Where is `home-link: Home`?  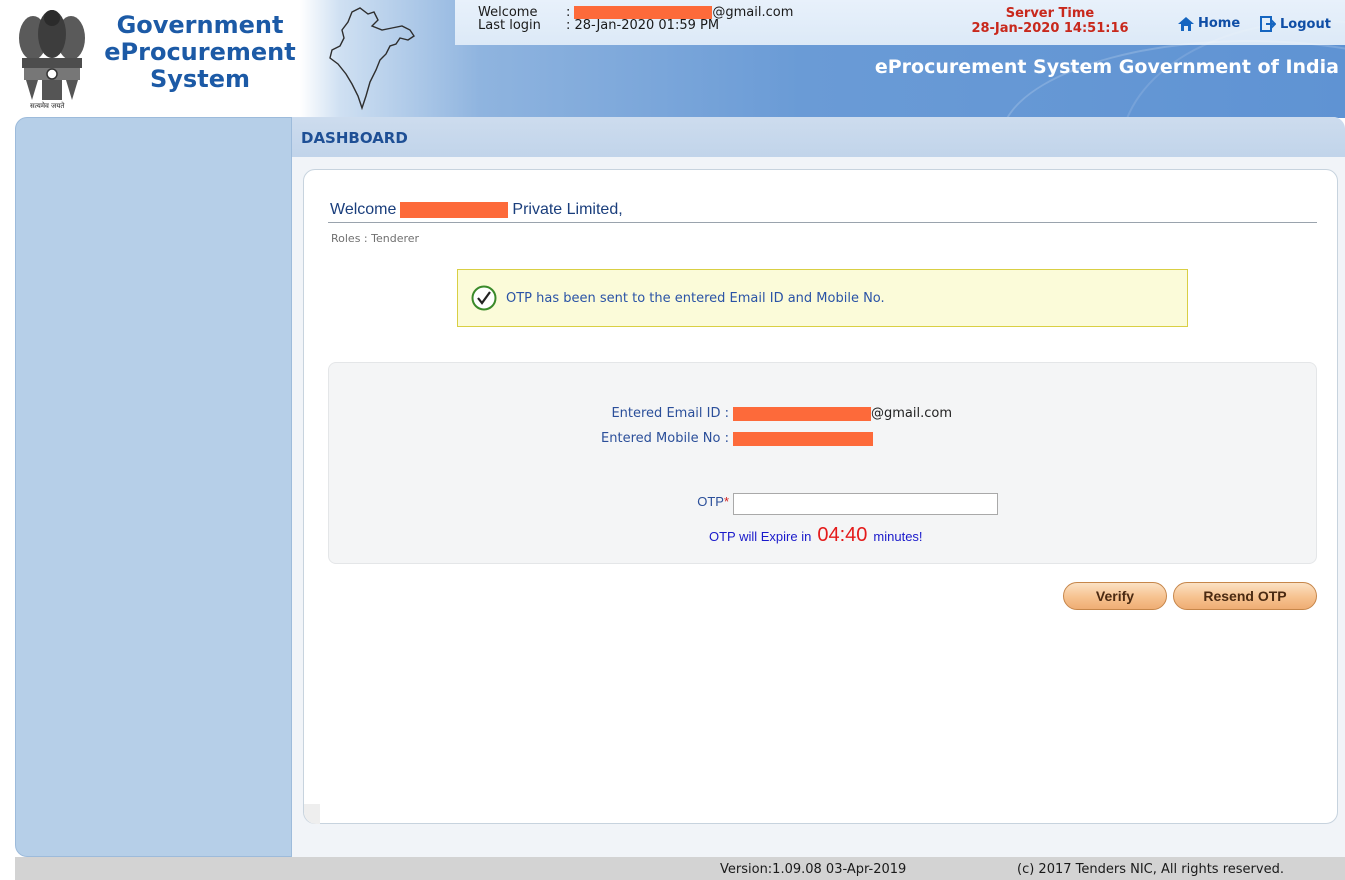
home-link: Home is located at coordinates (1209, 23).